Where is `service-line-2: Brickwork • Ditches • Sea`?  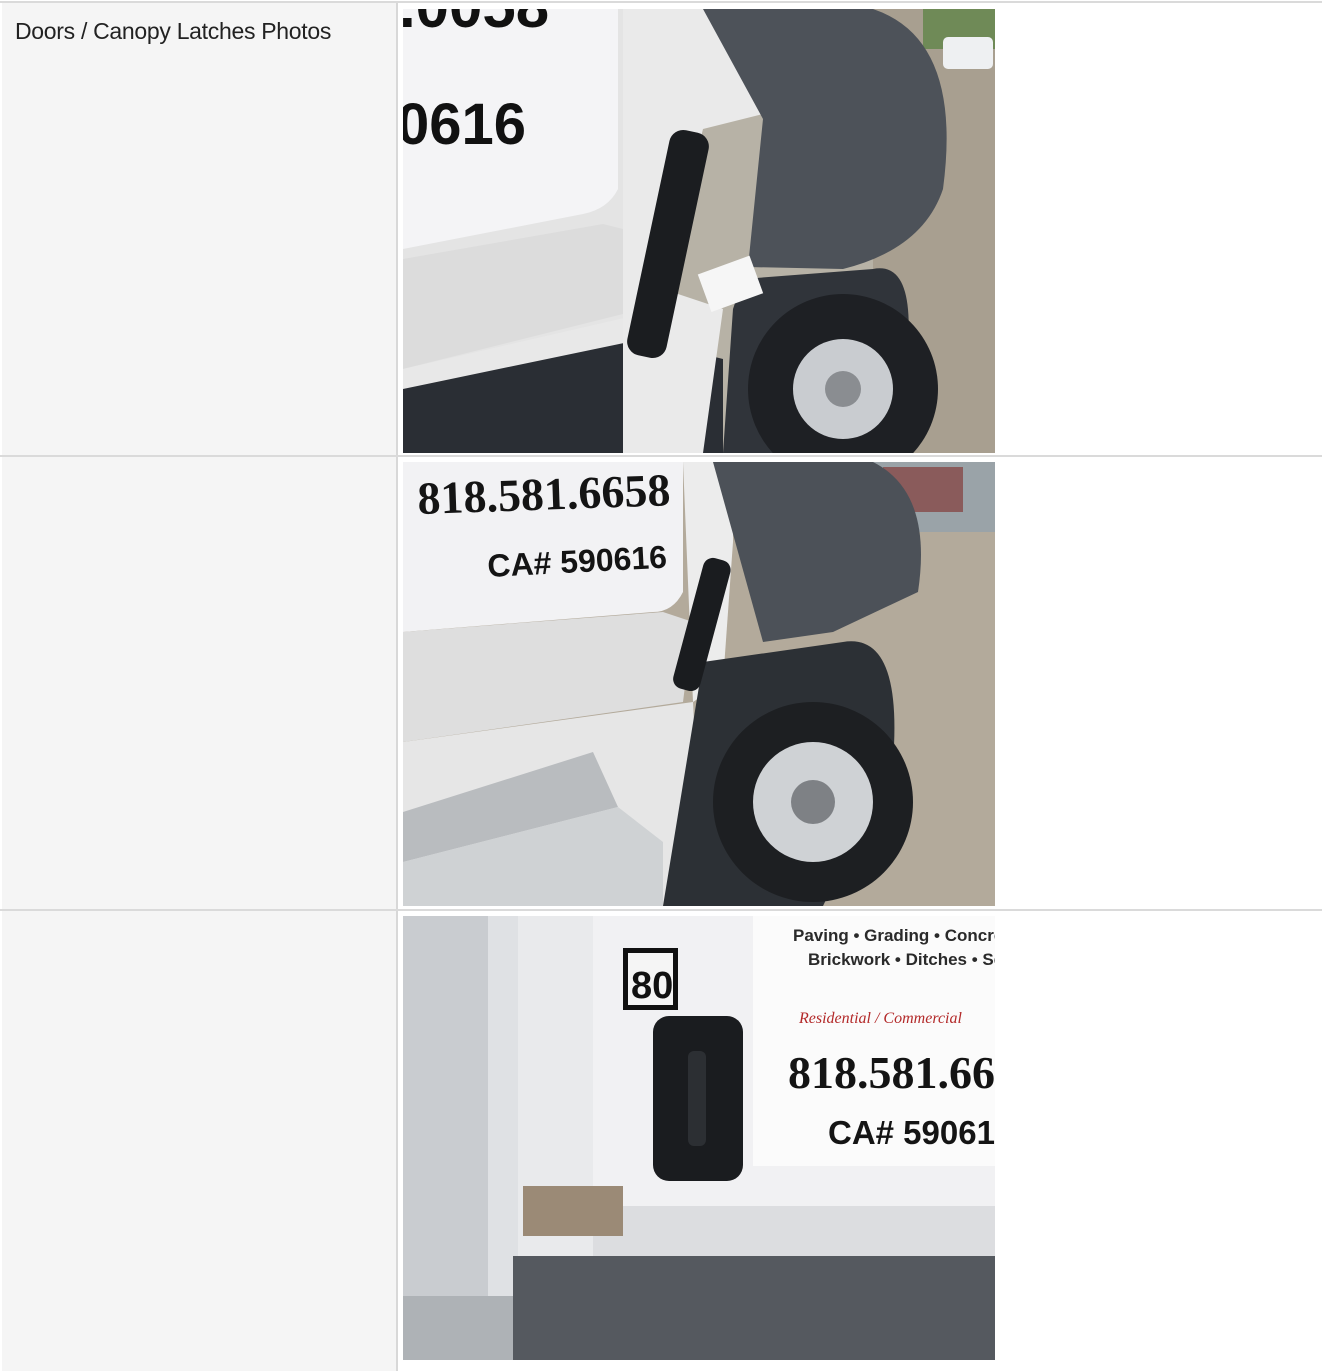
service-line-2: Brickwork • Ditches • Sea is located at coordinates (901, 959).